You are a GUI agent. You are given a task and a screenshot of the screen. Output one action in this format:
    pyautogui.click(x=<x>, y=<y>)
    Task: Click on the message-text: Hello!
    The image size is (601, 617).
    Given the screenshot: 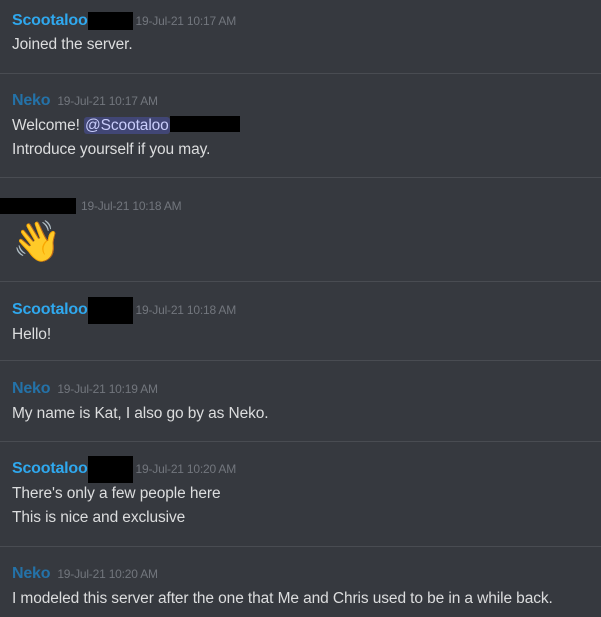 What is the action you would take?
    pyautogui.click(x=32, y=334)
    